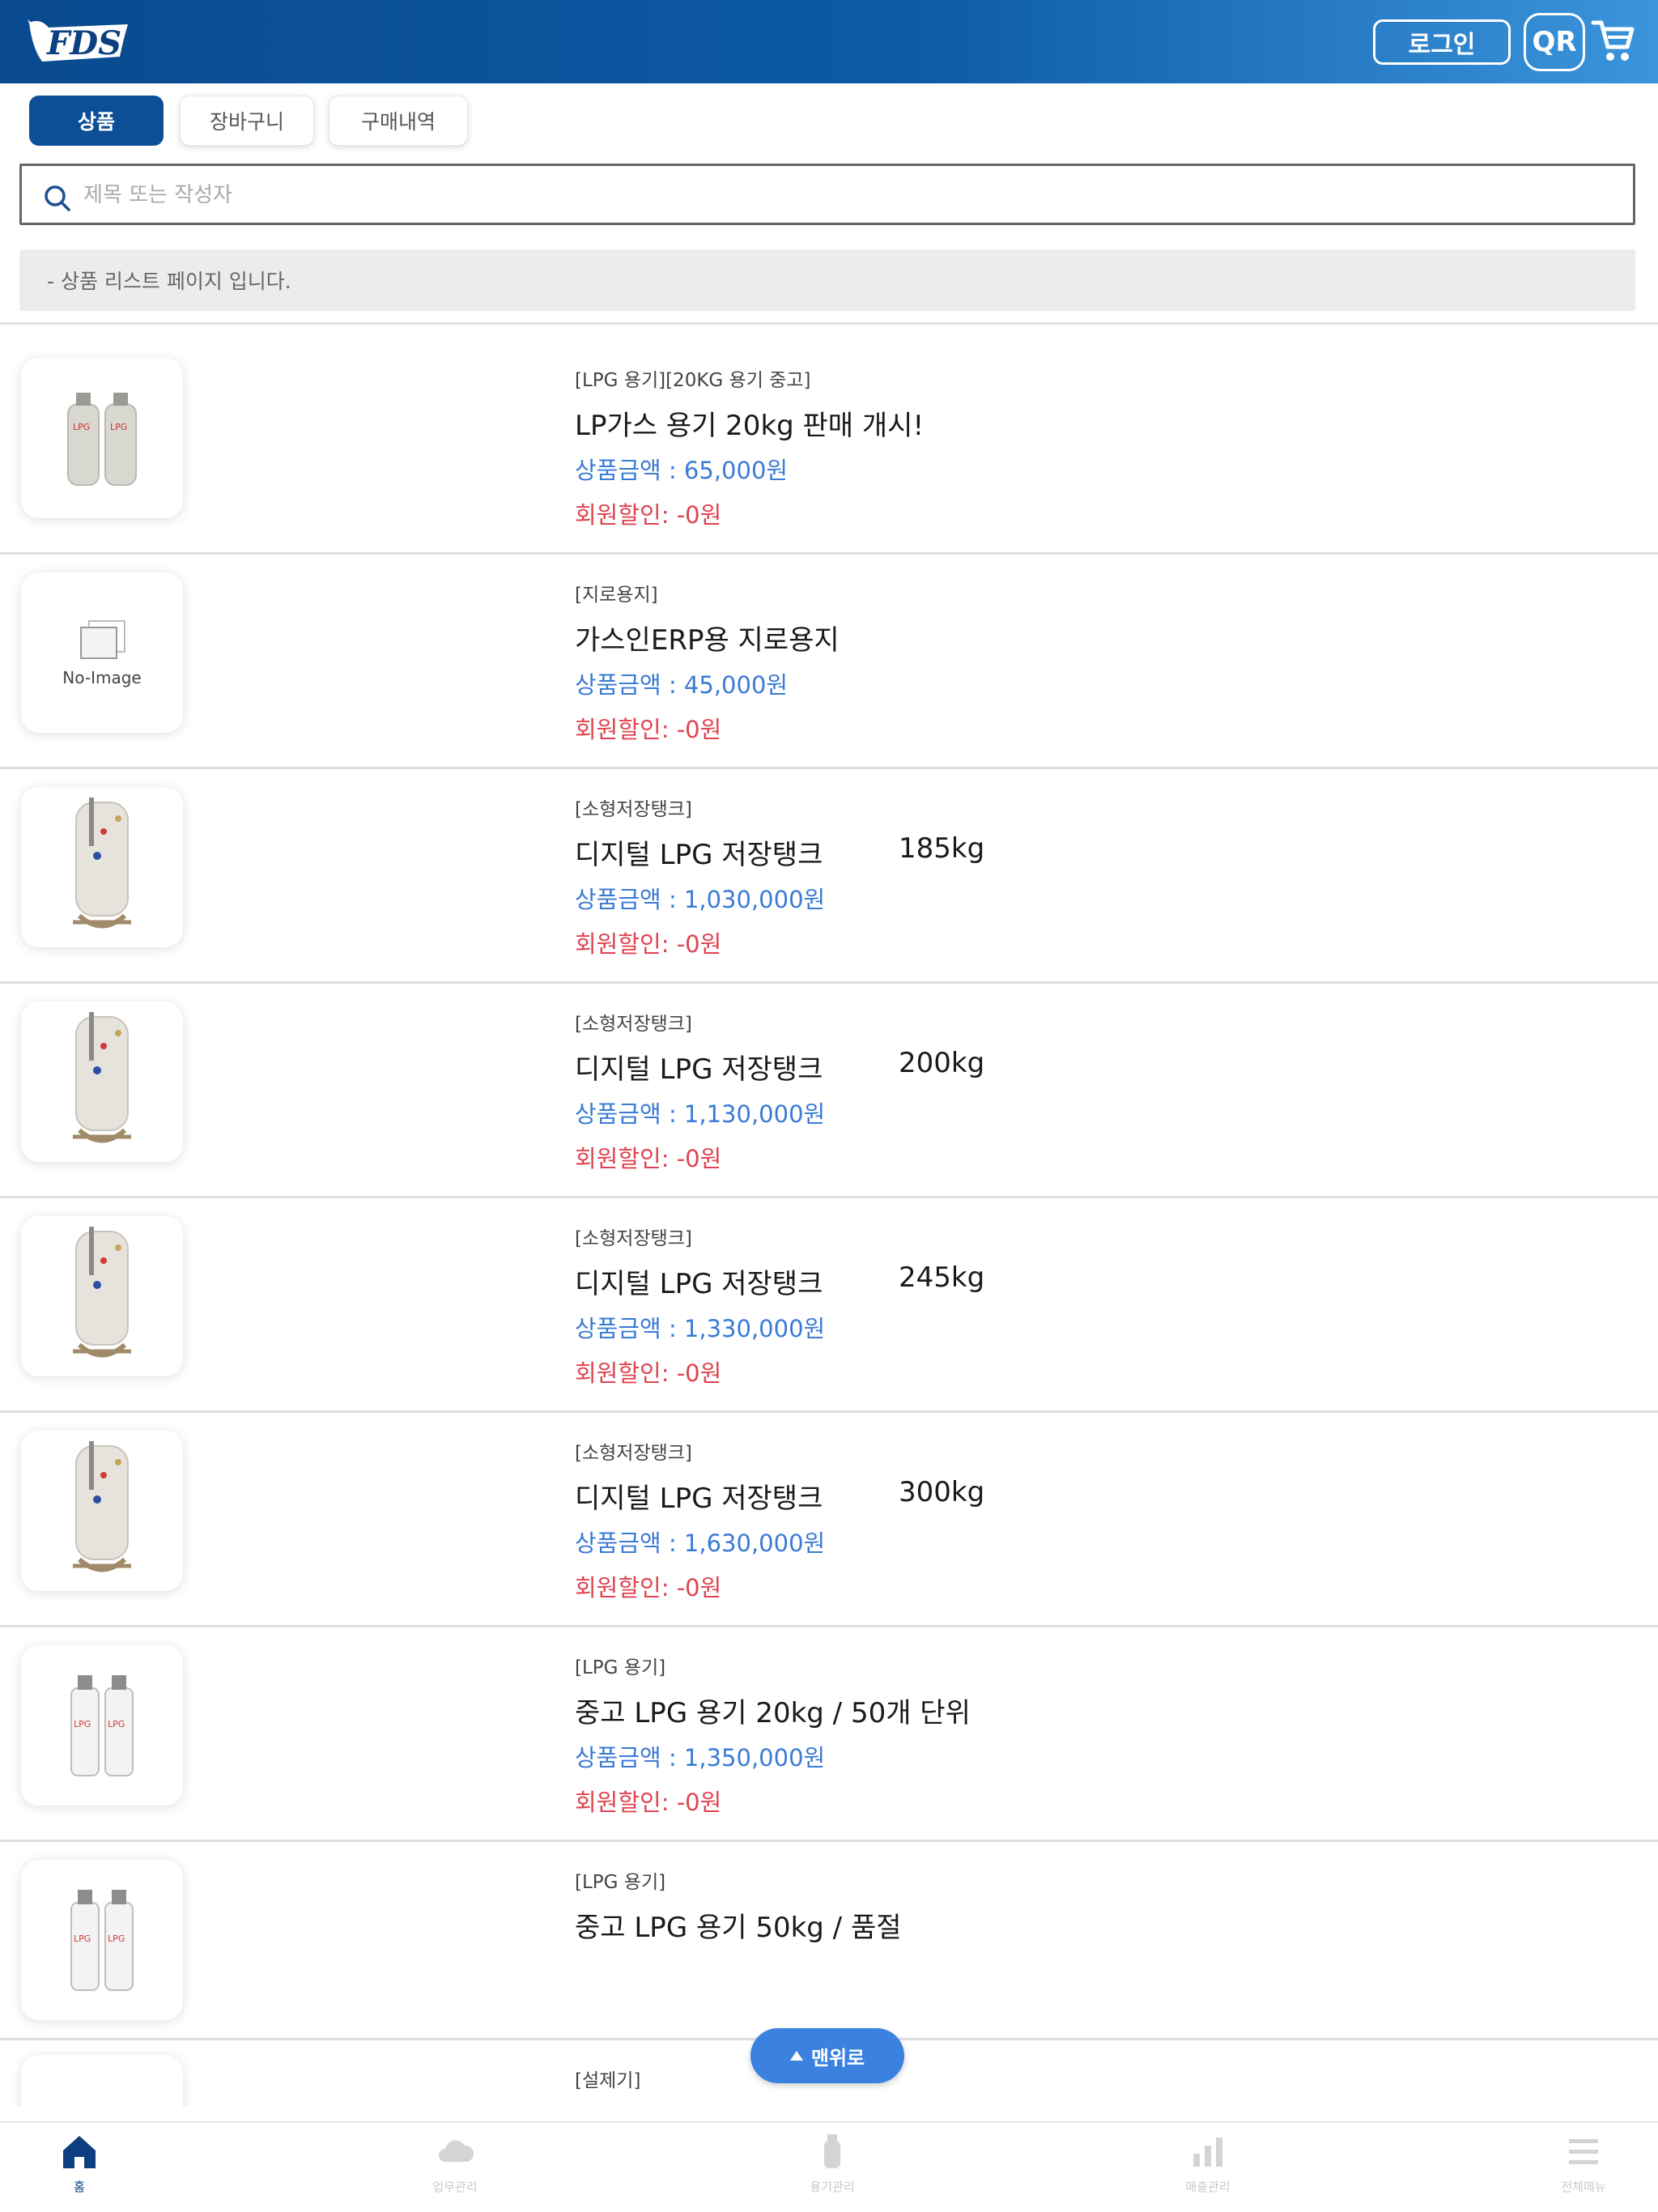 Image resolution: width=1658 pixels, height=2212 pixels. I want to click on qr-button: QR, so click(1554, 42).